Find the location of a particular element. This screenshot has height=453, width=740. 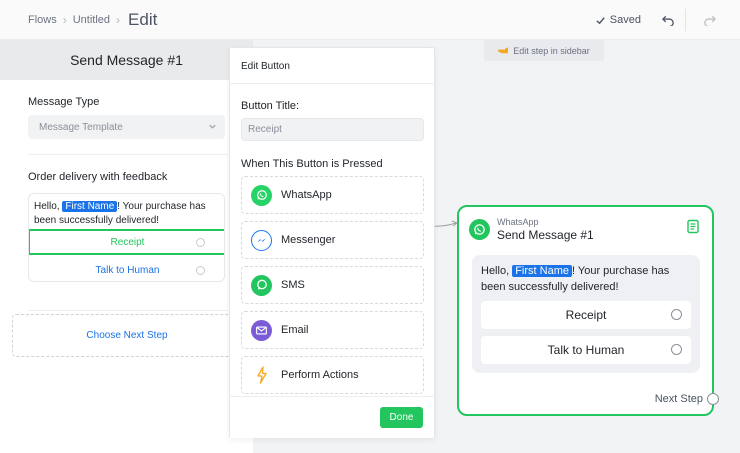

message-button-receipt: Receipt is located at coordinates (126, 242).